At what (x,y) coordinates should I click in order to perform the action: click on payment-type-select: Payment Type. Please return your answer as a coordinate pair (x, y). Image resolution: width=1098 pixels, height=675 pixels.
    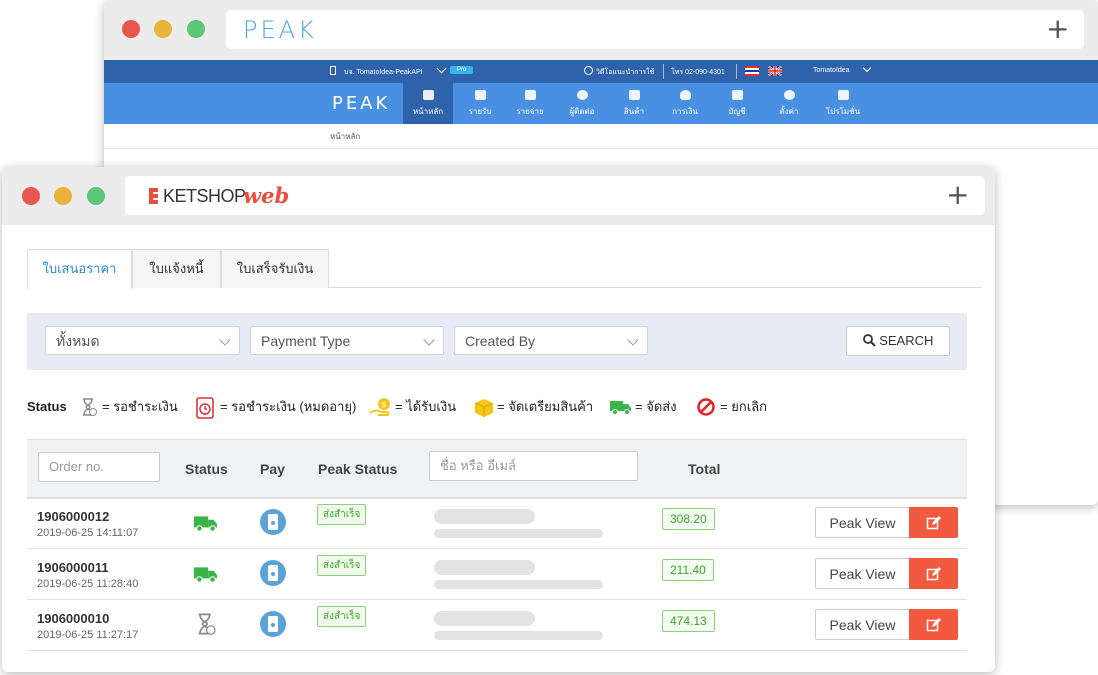
    Looking at the image, I should click on (347, 340).